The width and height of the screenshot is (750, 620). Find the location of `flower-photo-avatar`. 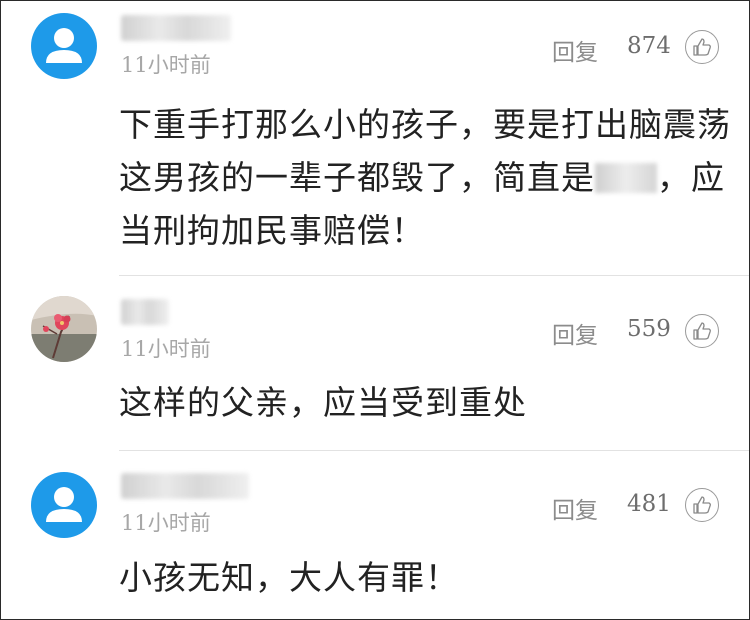

flower-photo-avatar is located at coordinates (64, 329).